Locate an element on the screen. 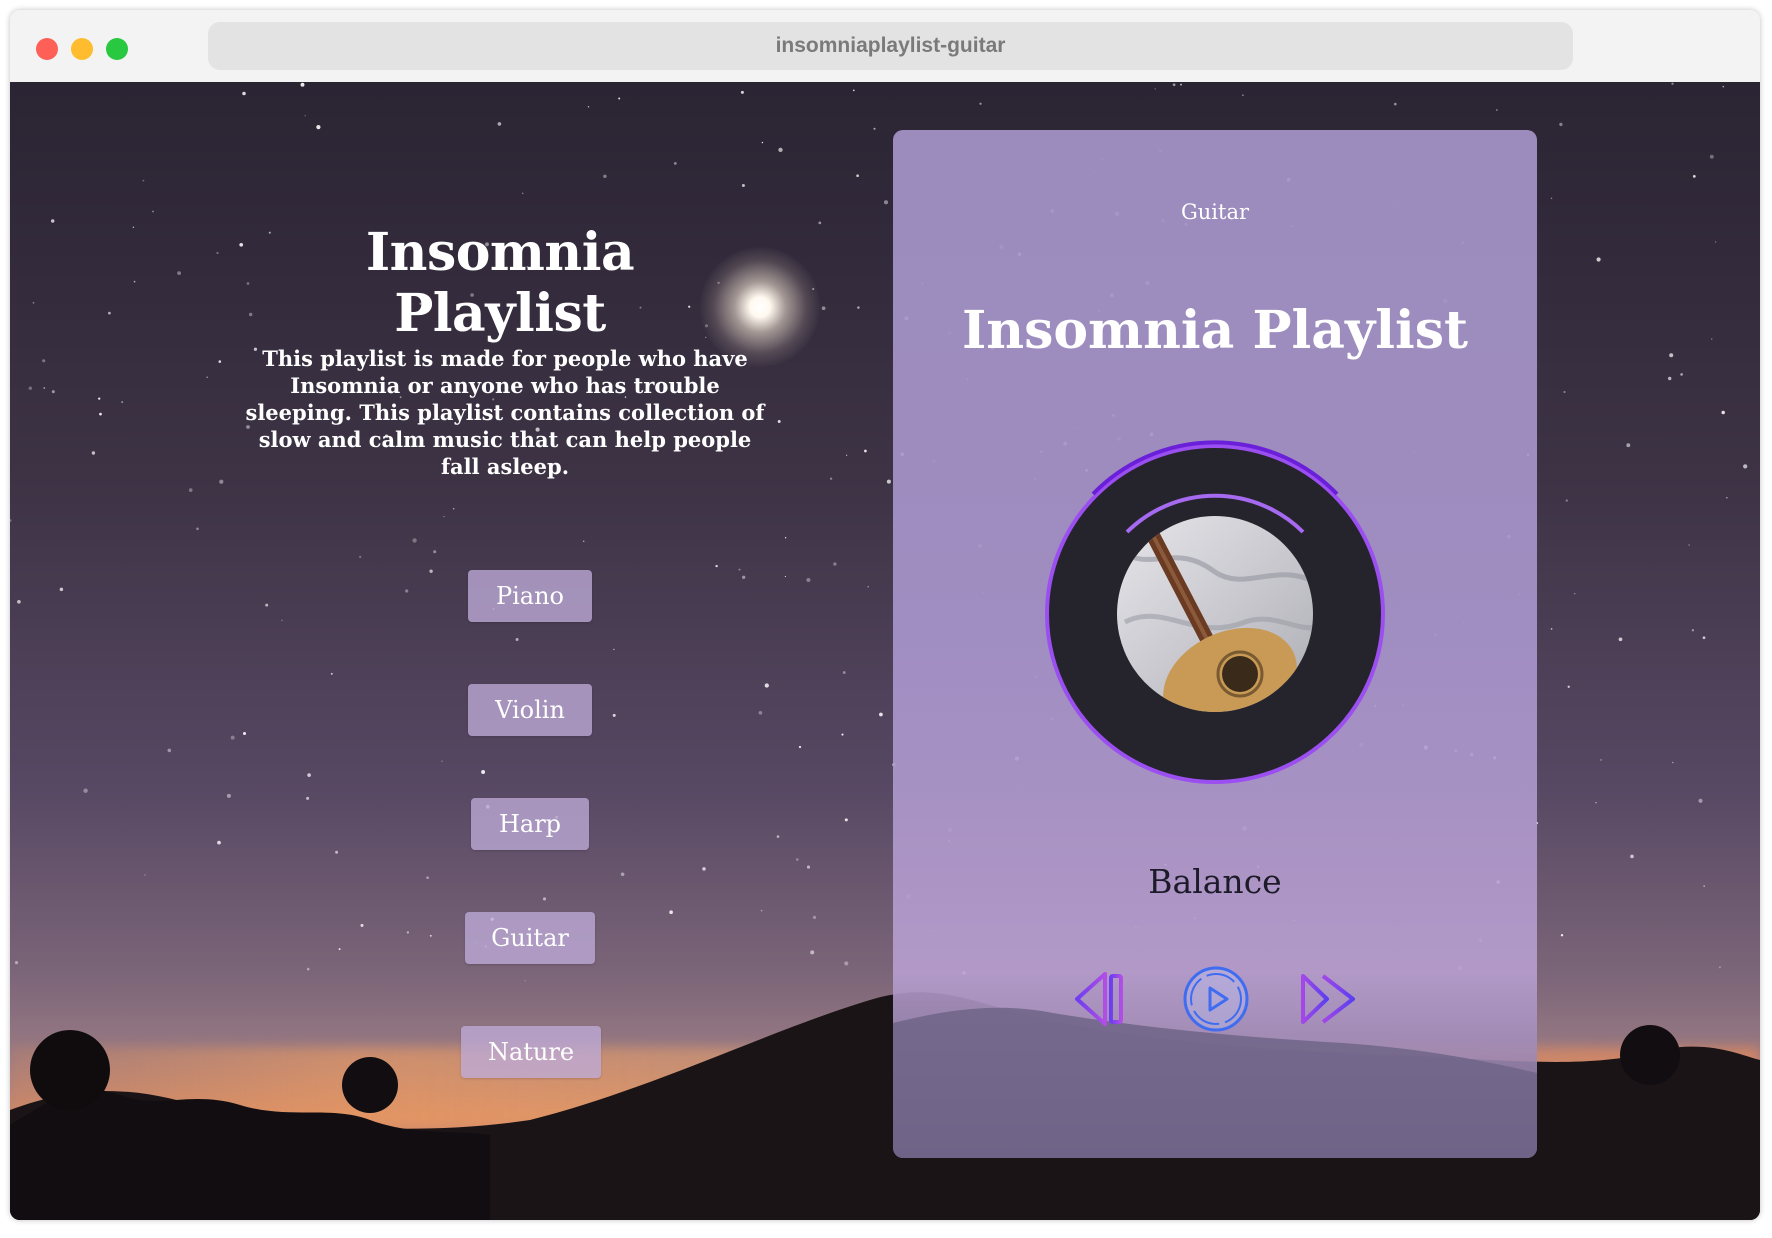 The image size is (1772, 1238). skip-previous-icon is located at coordinates (1100, 999).